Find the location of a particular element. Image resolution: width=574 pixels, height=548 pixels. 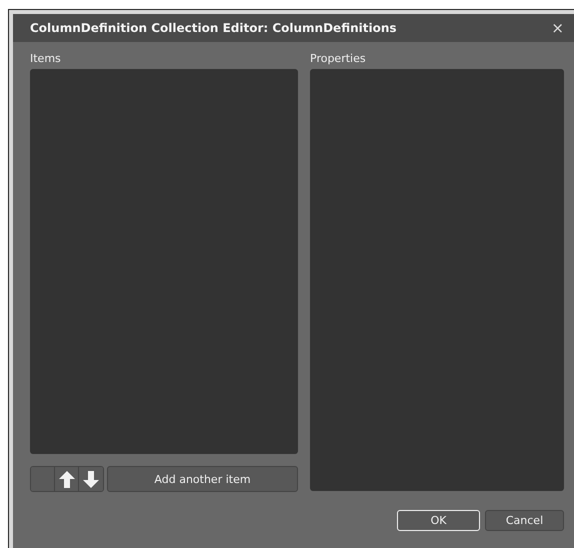

ok-button: OK is located at coordinates (438, 520).